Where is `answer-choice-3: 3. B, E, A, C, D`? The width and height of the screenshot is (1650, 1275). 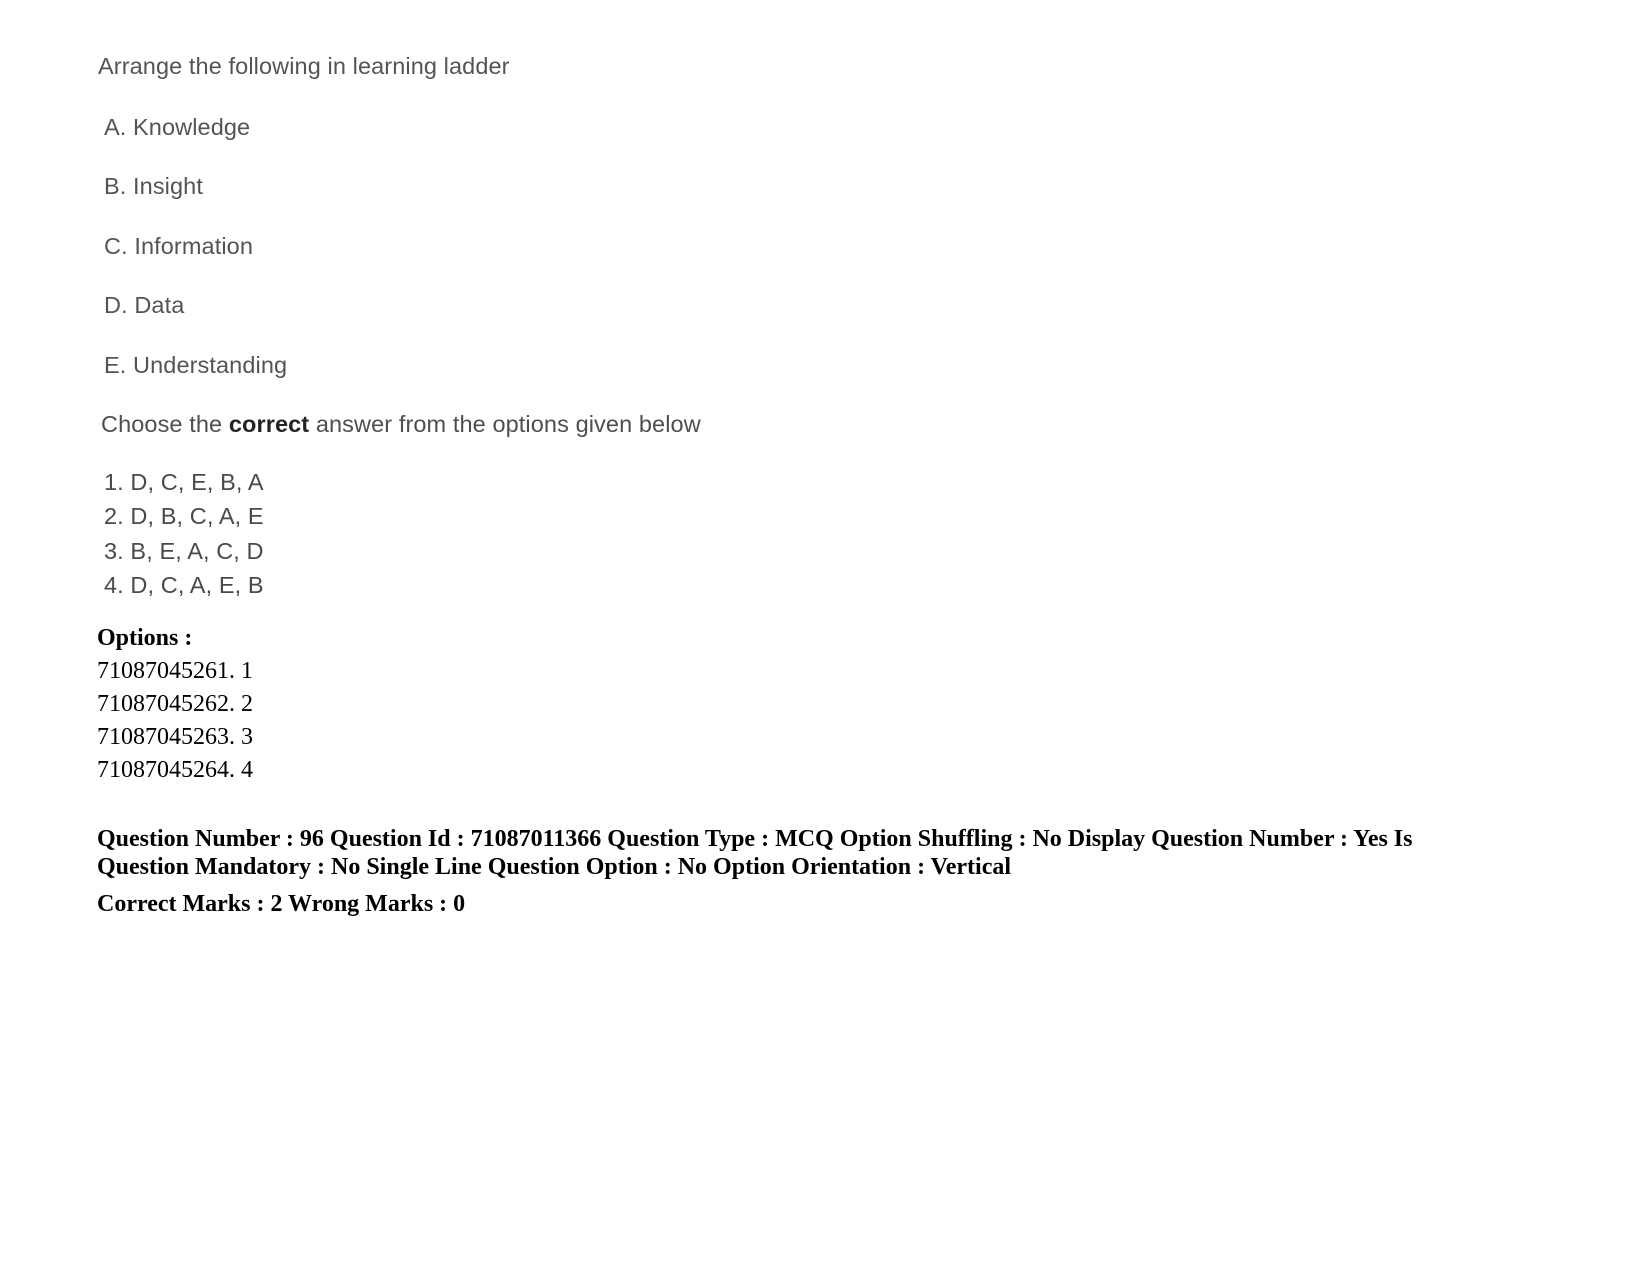
answer-choice-3: 3. B, E, A, C, D is located at coordinates (184, 550).